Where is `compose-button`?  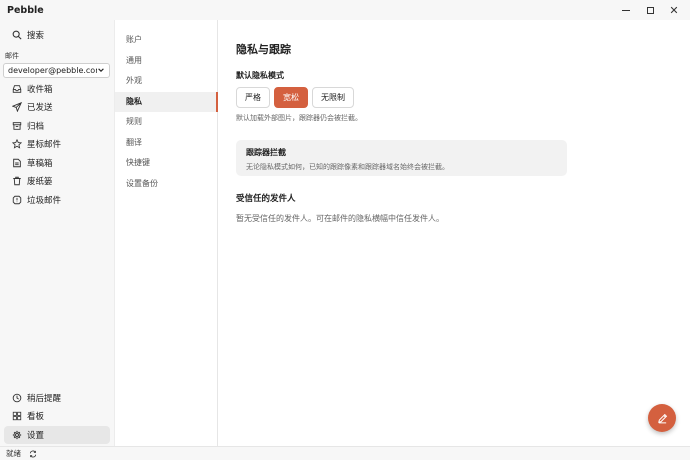
compose-button is located at coordinates (662, 418).